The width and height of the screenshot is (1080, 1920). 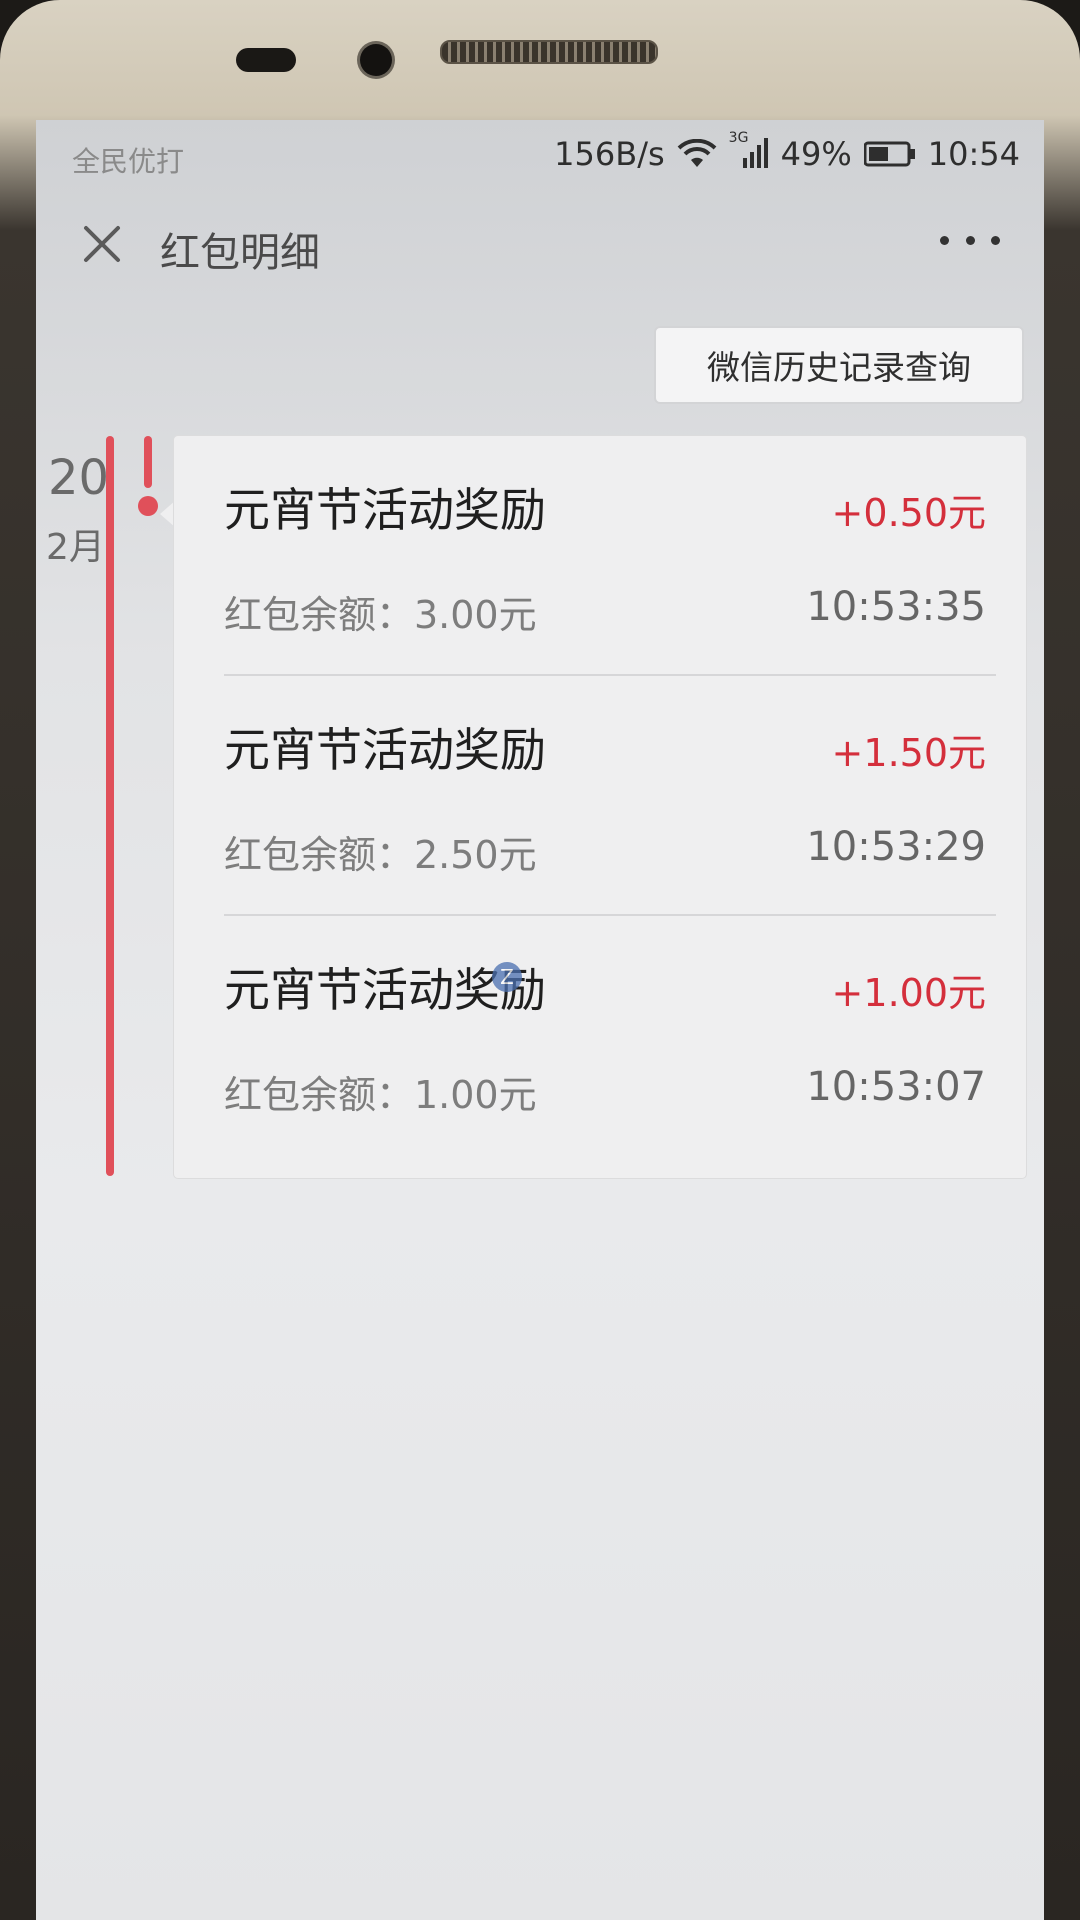 I want to click on watermark-logo-icon: Z, so click(x=507, y=977).